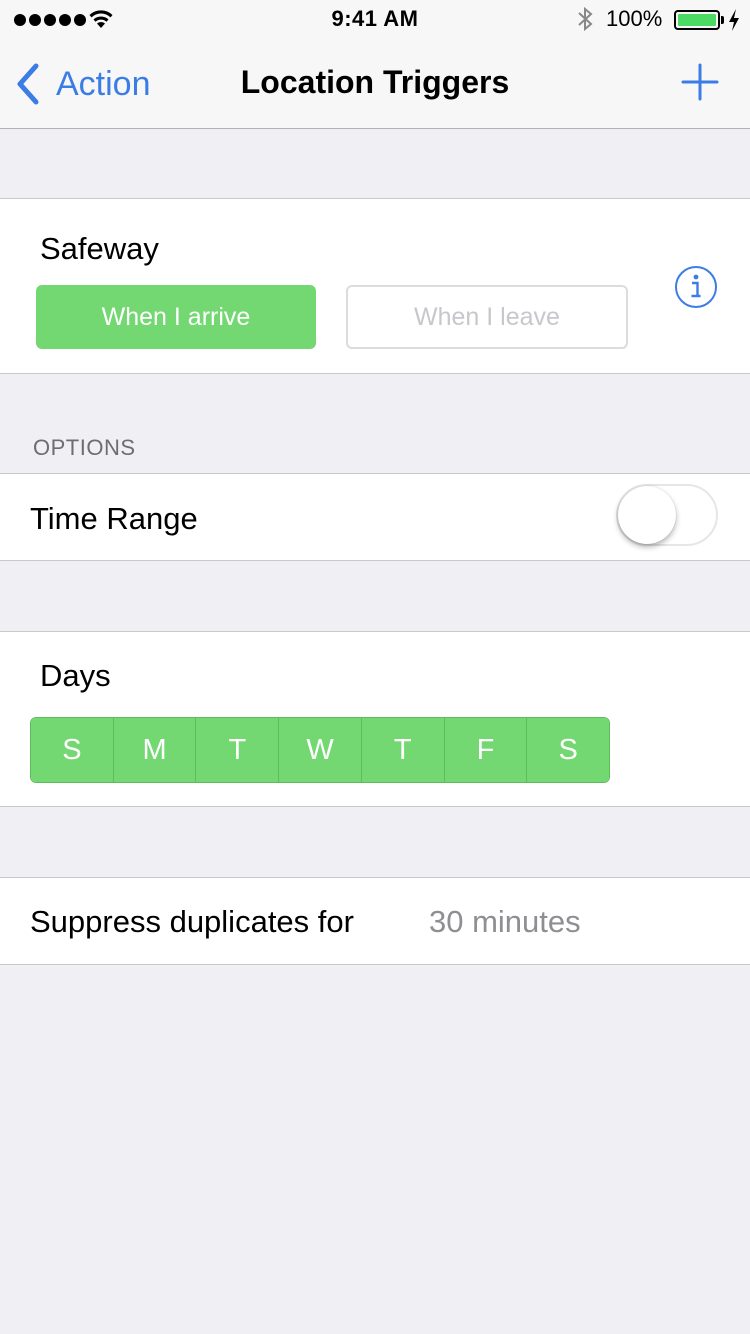  What do you see at coordinates (103, 83) in the screenshot?
I see `back-label: Action` at bounding box center [103, 83].